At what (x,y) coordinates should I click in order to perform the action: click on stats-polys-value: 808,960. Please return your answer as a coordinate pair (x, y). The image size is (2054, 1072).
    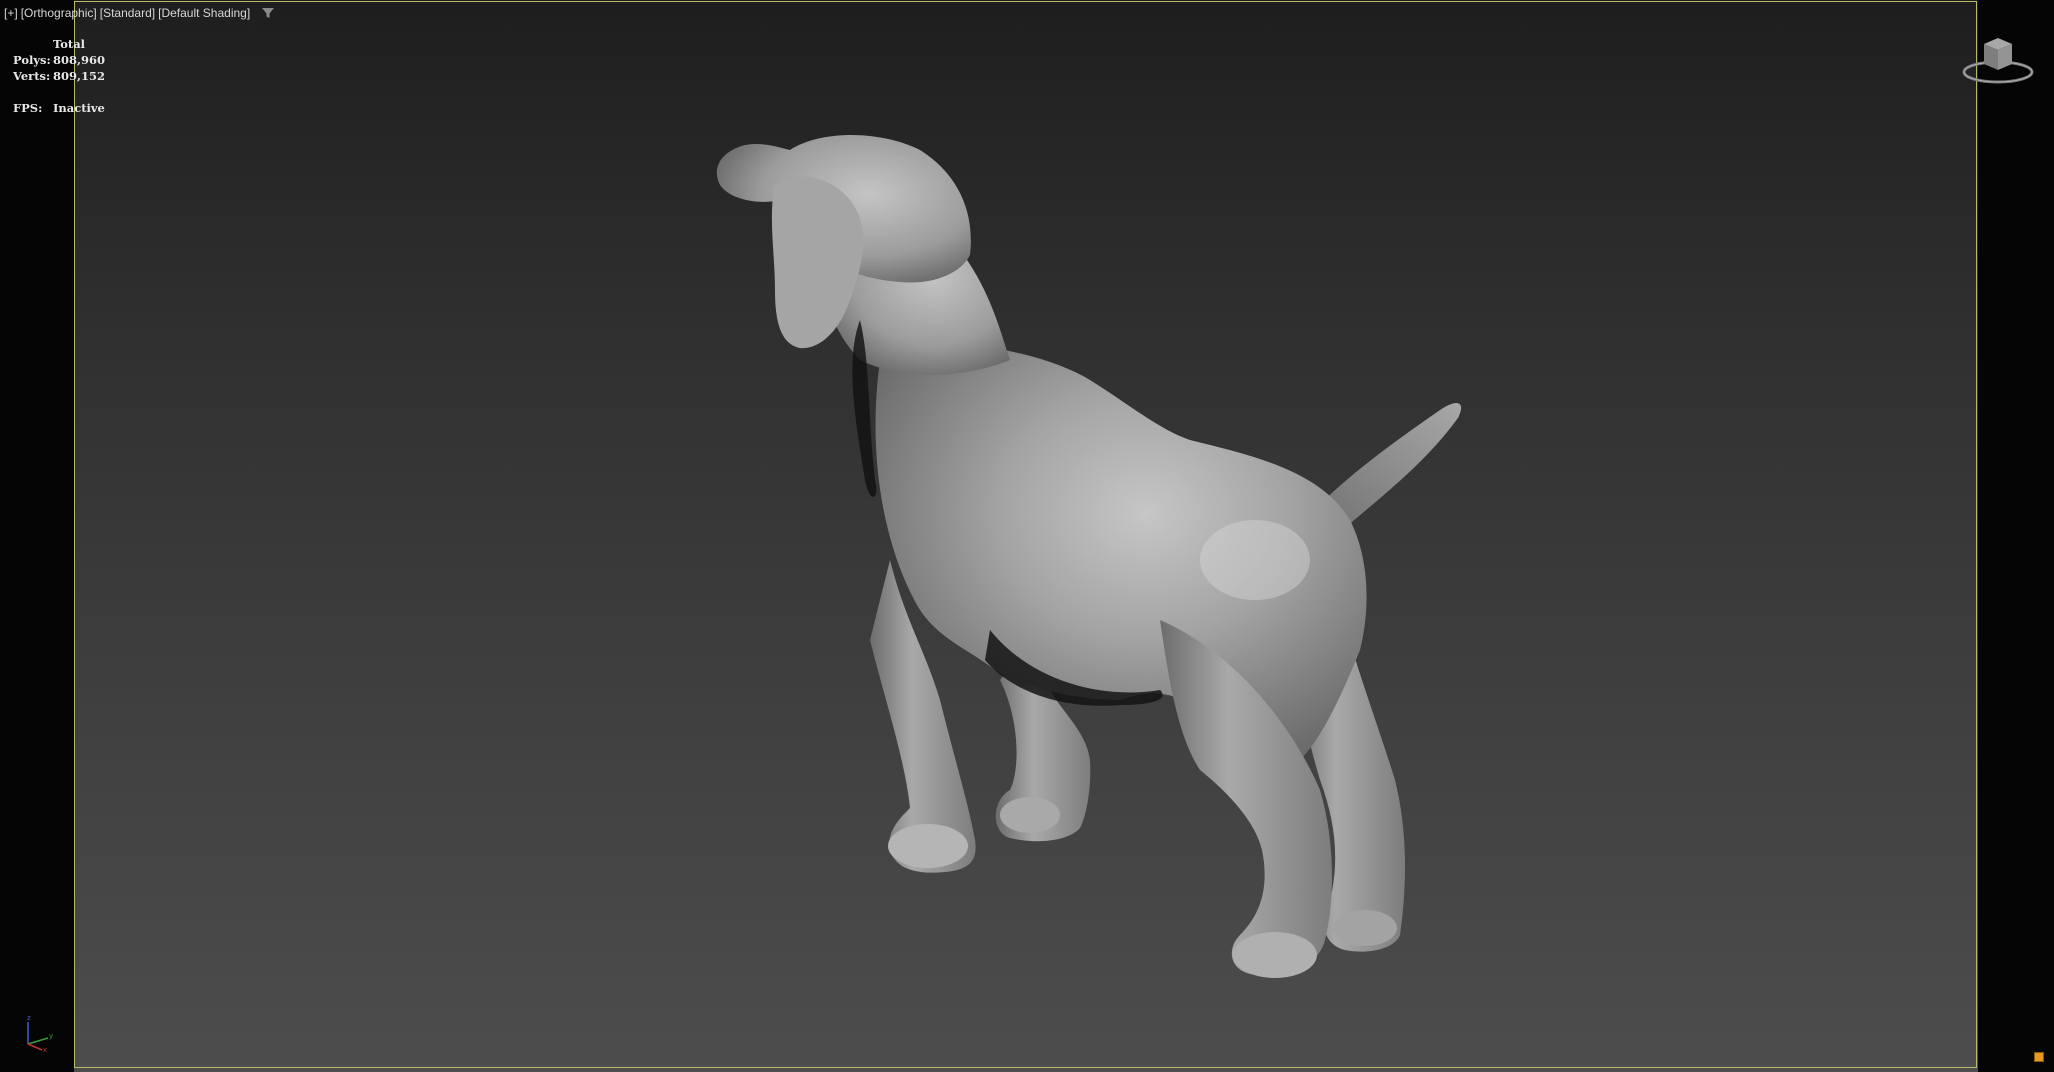
    Looking at the image, I should click on (79, 60).